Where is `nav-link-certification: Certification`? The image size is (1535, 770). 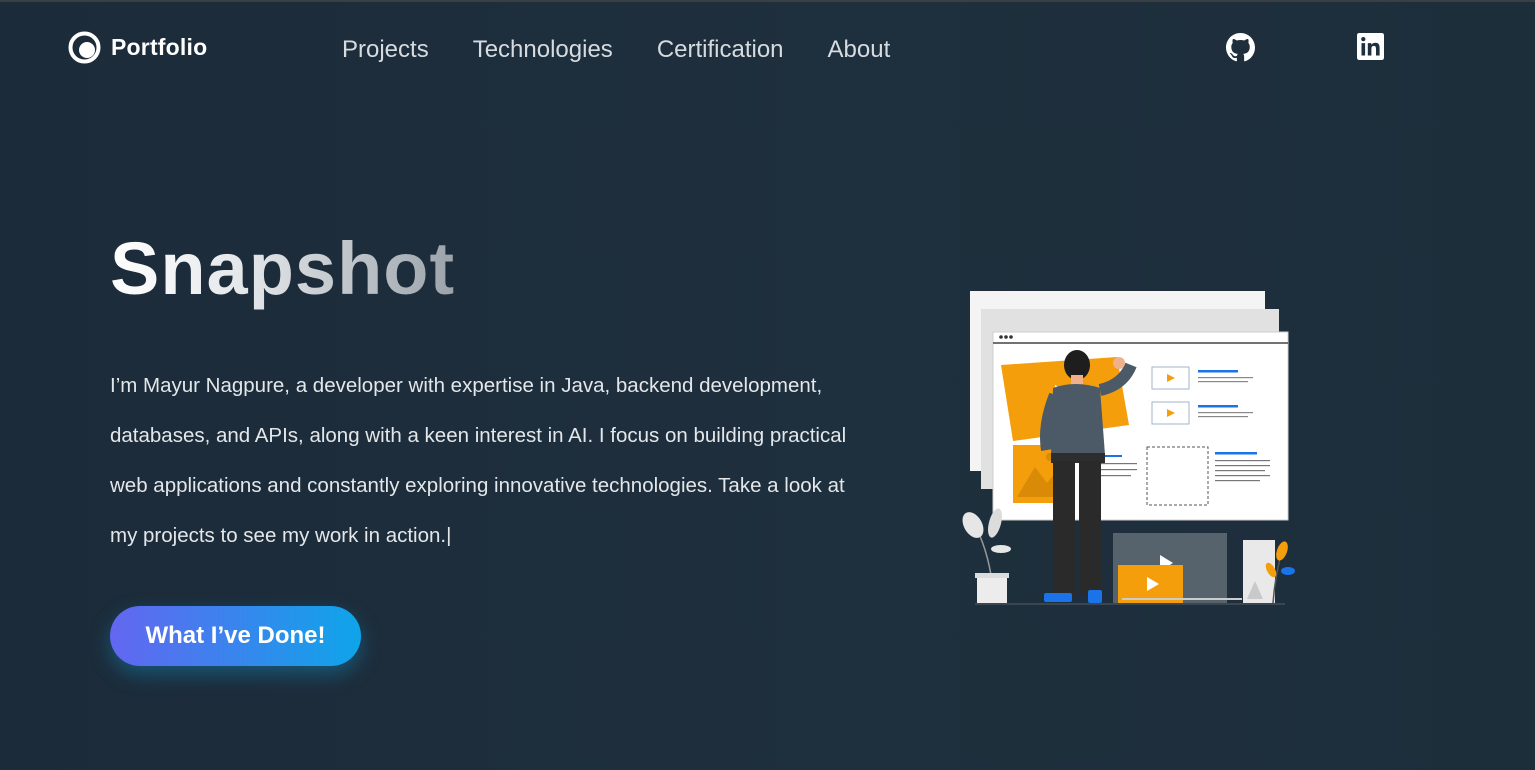
nav-link-certification: Certification is located at coordinates (720, 50).